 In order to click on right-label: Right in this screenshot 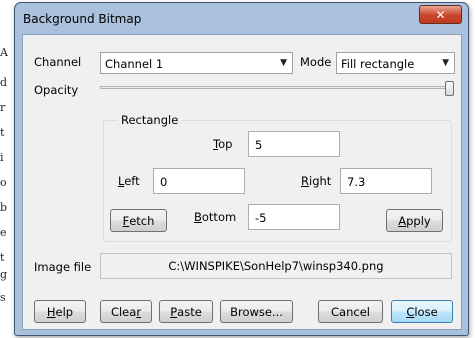, I will do `click(316, 181)`.